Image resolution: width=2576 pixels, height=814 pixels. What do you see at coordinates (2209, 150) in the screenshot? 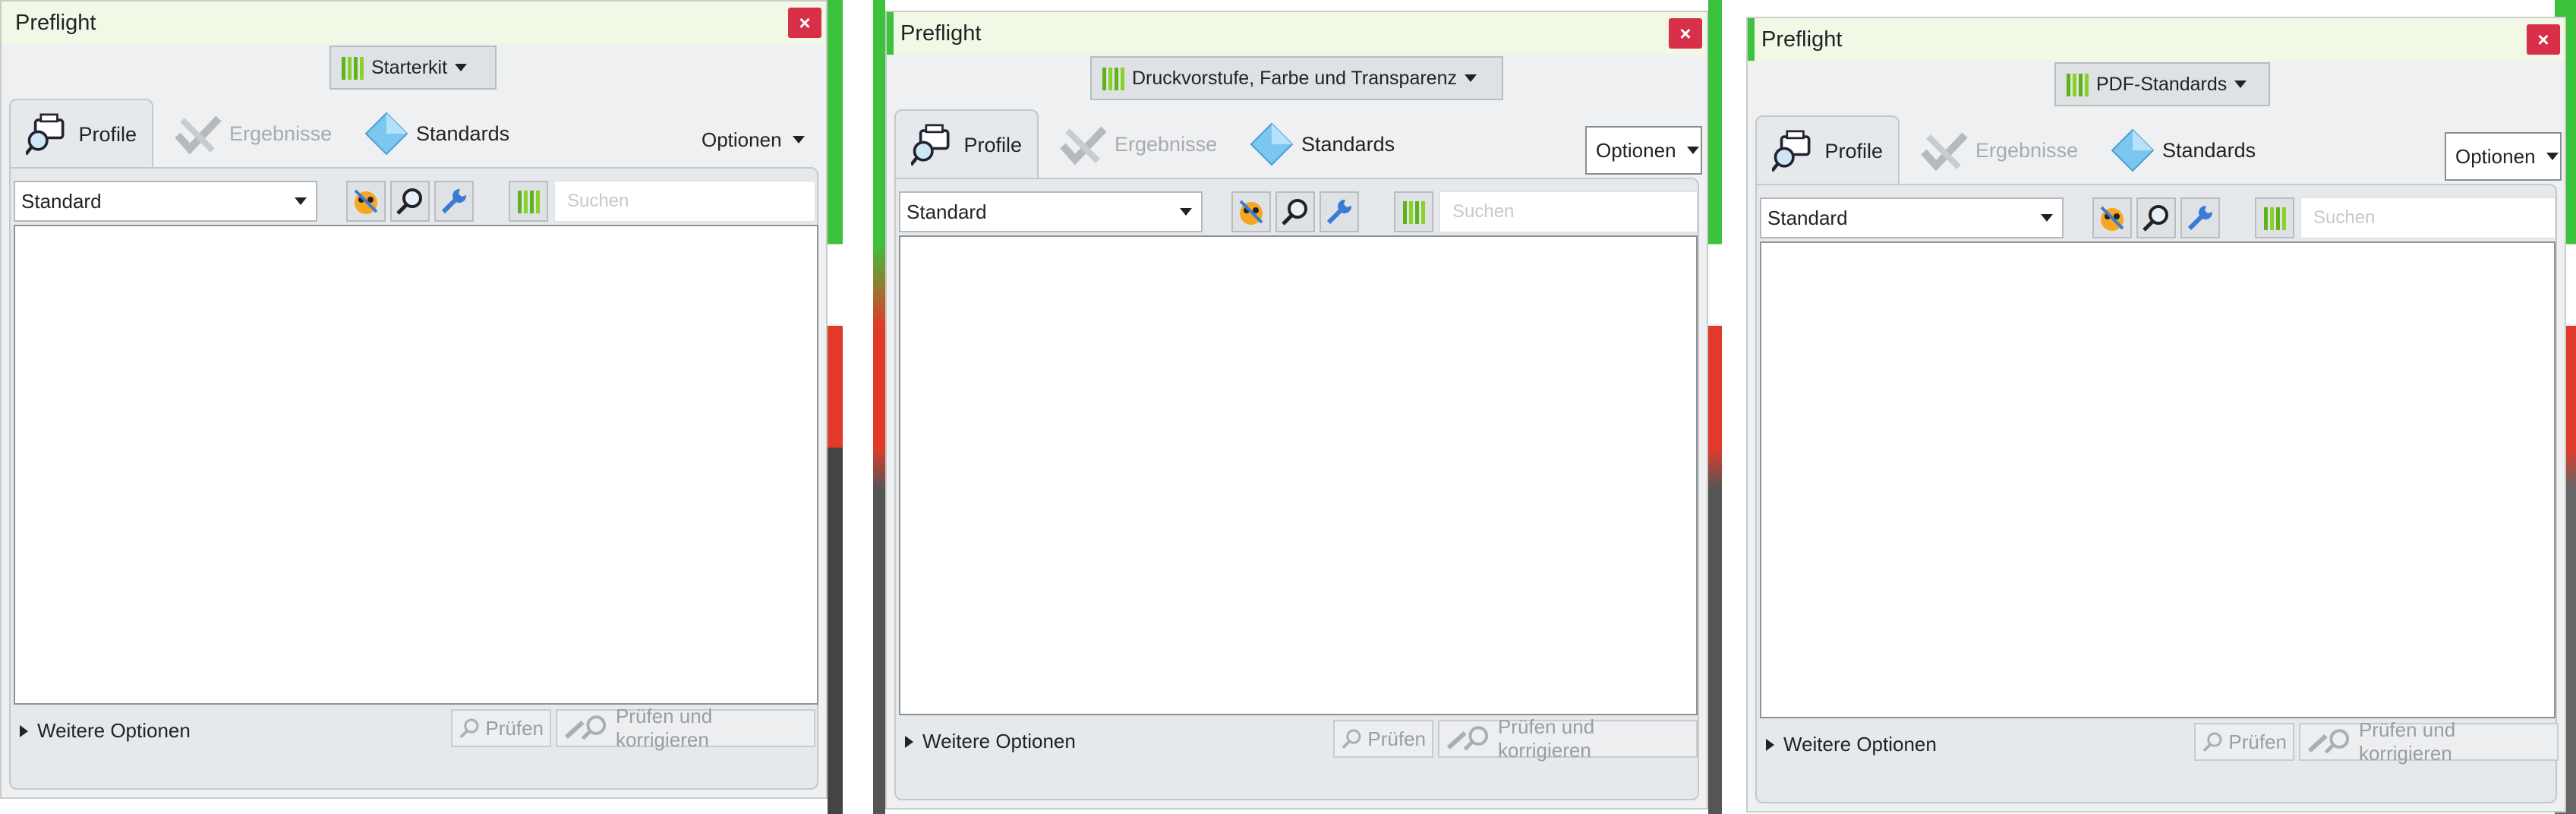
I see `tab-label: Standards` at bounding box center [2209, 150].